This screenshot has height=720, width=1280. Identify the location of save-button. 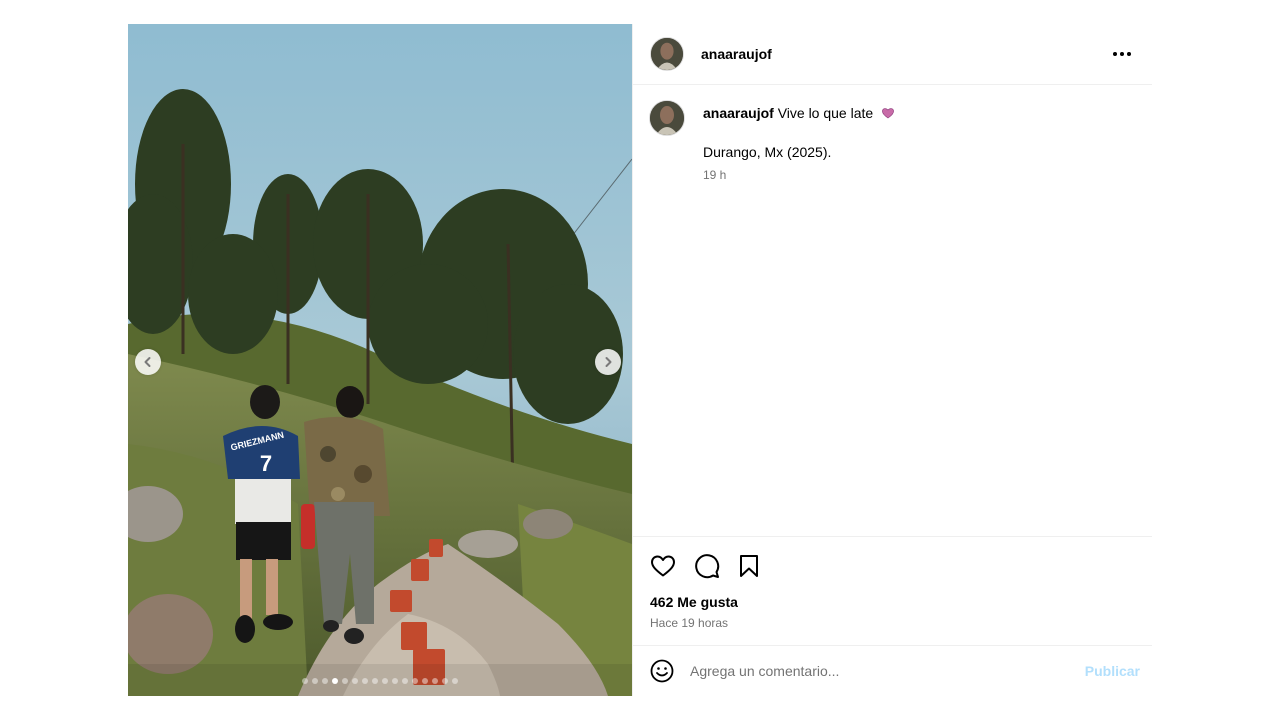
(749, 566).